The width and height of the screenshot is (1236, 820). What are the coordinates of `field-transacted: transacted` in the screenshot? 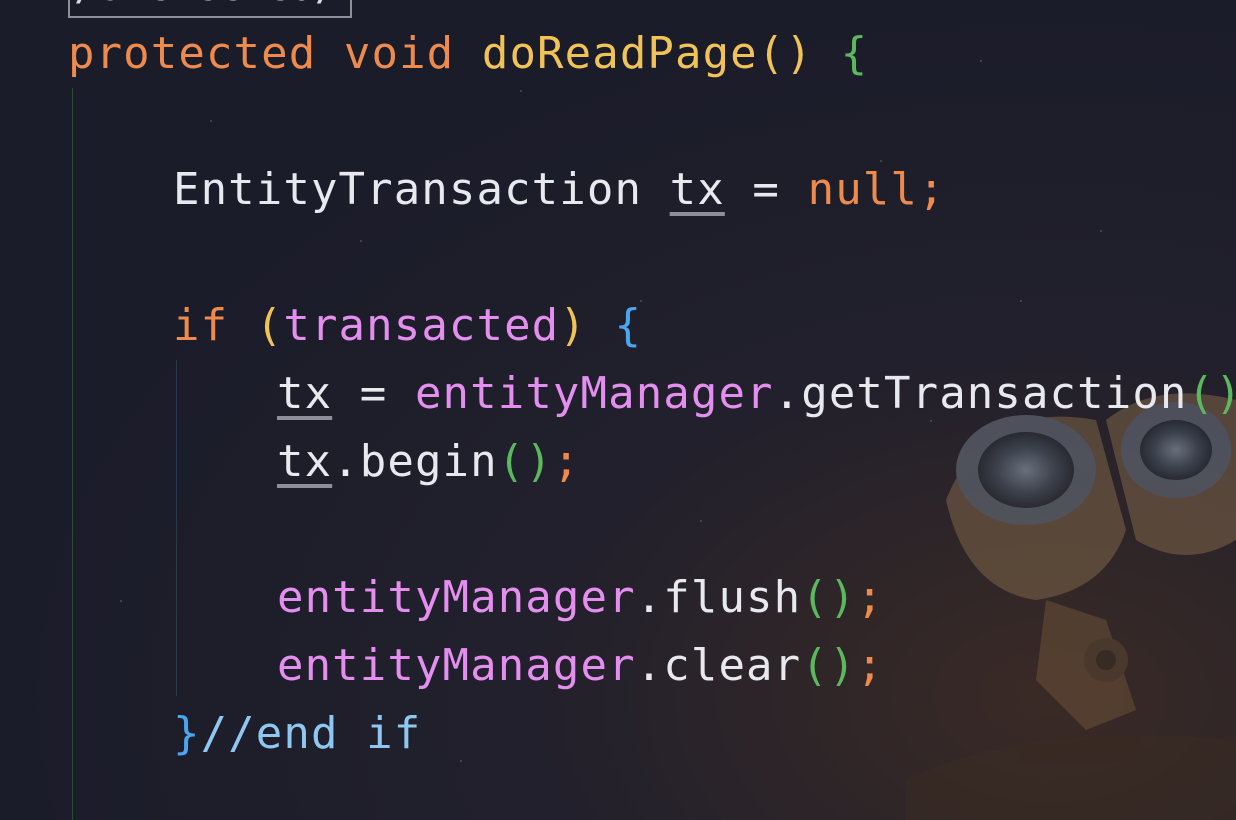 It's located at (421, 325).